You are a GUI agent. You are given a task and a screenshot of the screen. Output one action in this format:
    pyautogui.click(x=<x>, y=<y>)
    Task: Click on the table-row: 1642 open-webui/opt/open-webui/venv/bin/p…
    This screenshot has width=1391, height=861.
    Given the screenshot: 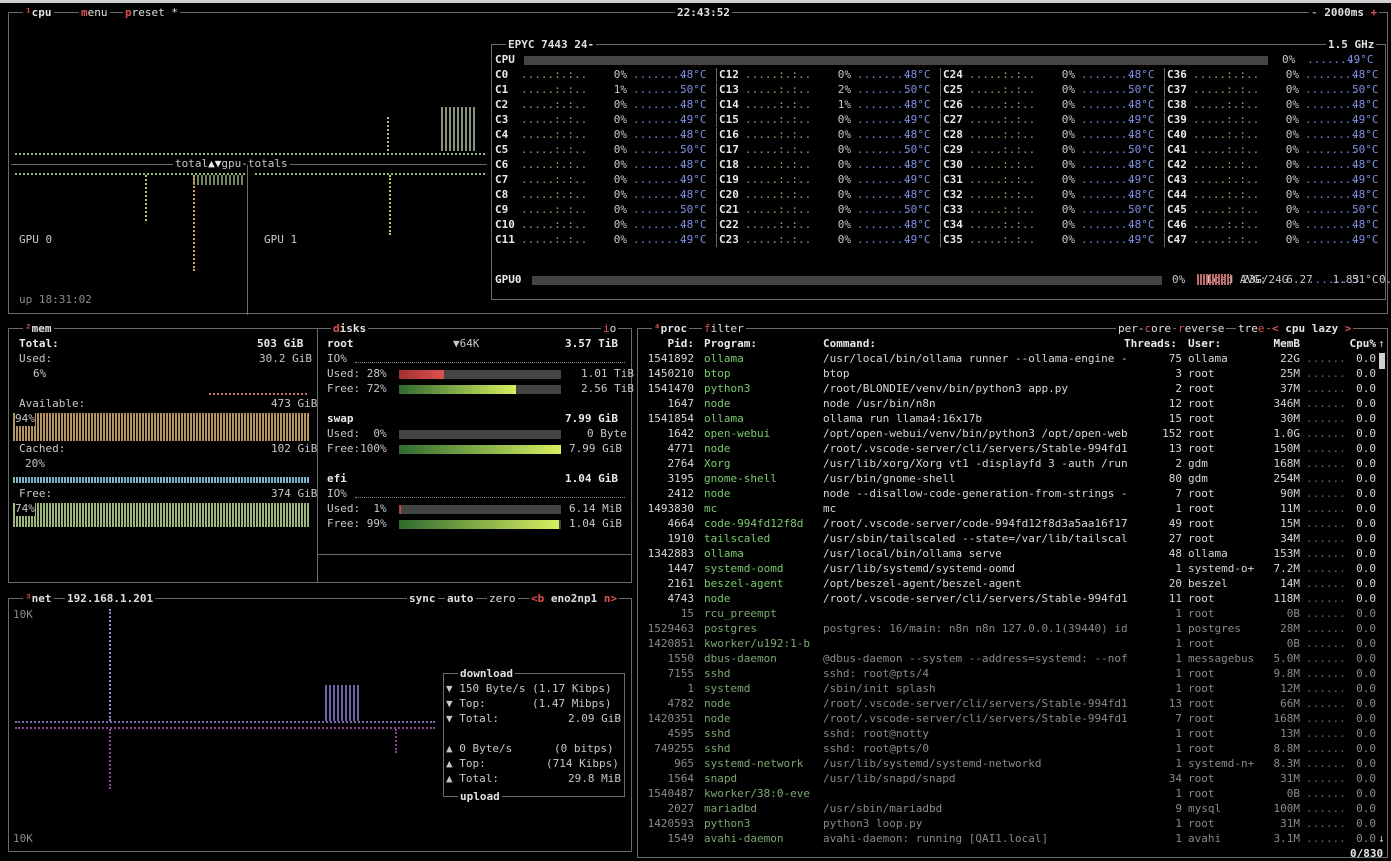 What is the action you would take?
    pyautogui.click(x=1008, y=433)
    